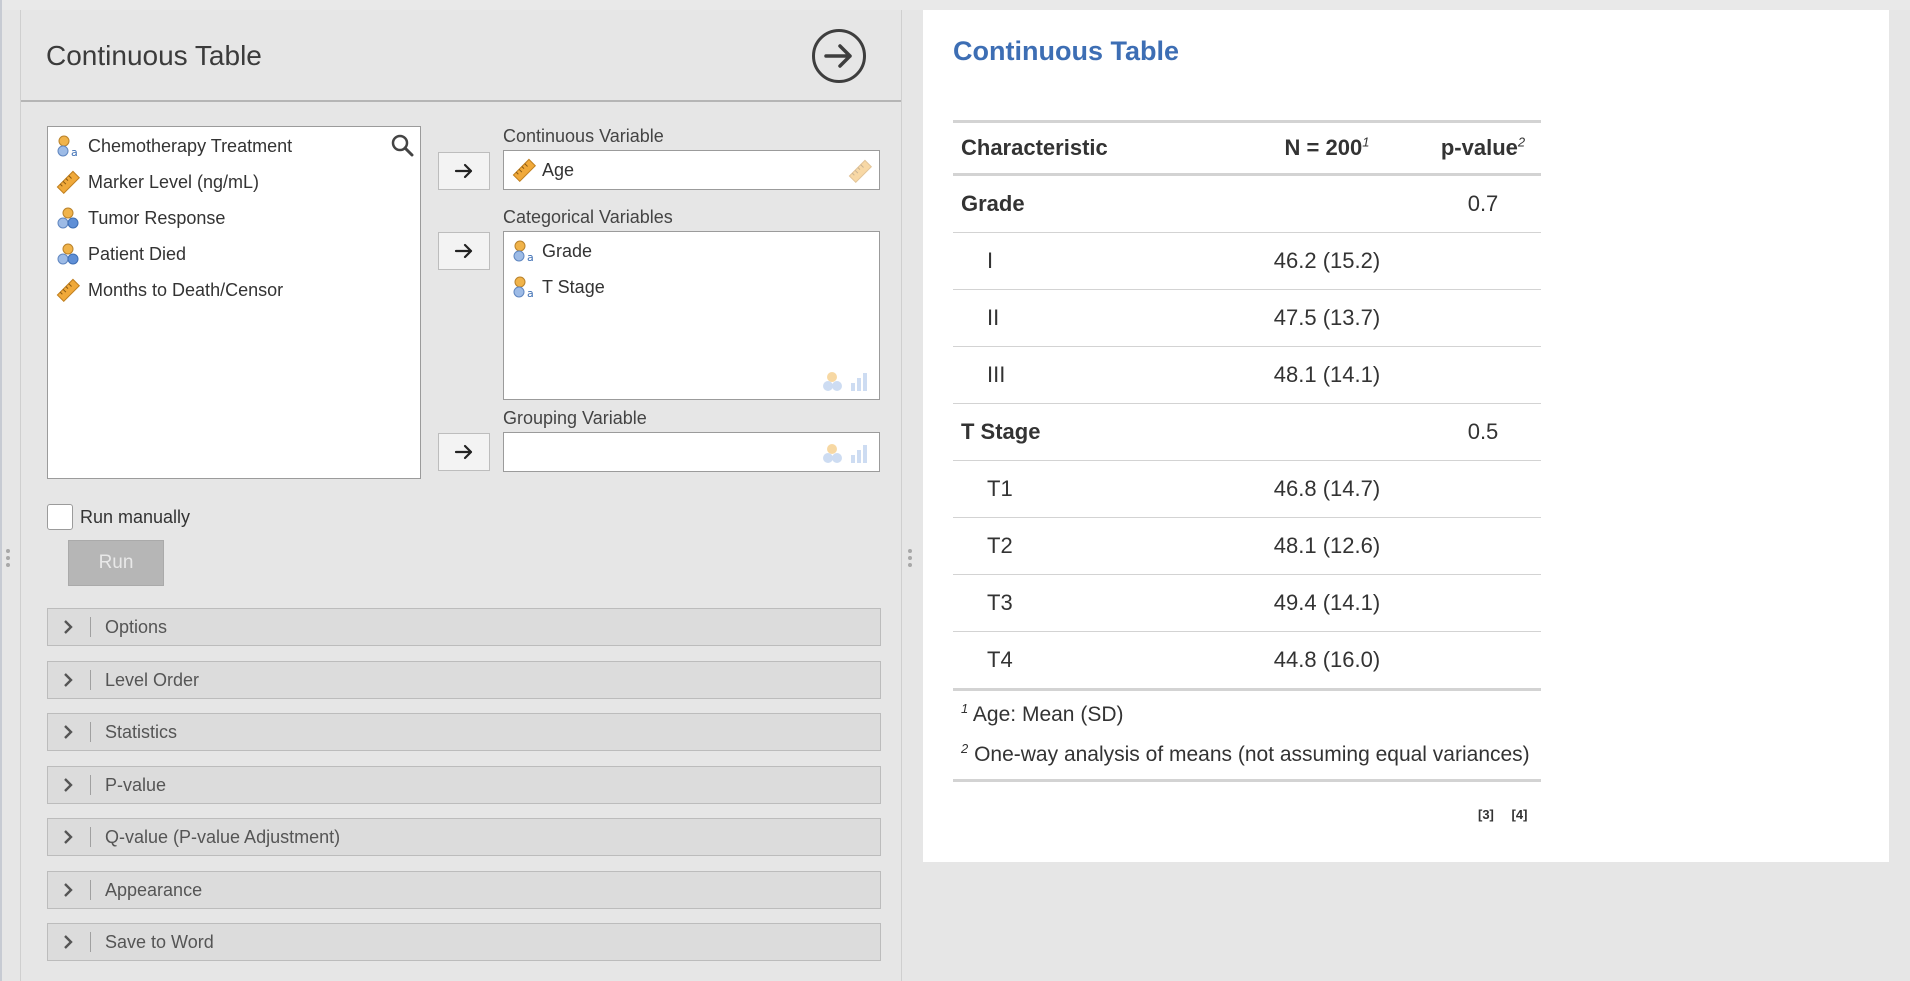 The width and height of the screenshot is (1910, 981). What do you see at coordinates (691, 452) in the screenshot?
I see `grouping-variable-box` at bounding box center [691, 452].